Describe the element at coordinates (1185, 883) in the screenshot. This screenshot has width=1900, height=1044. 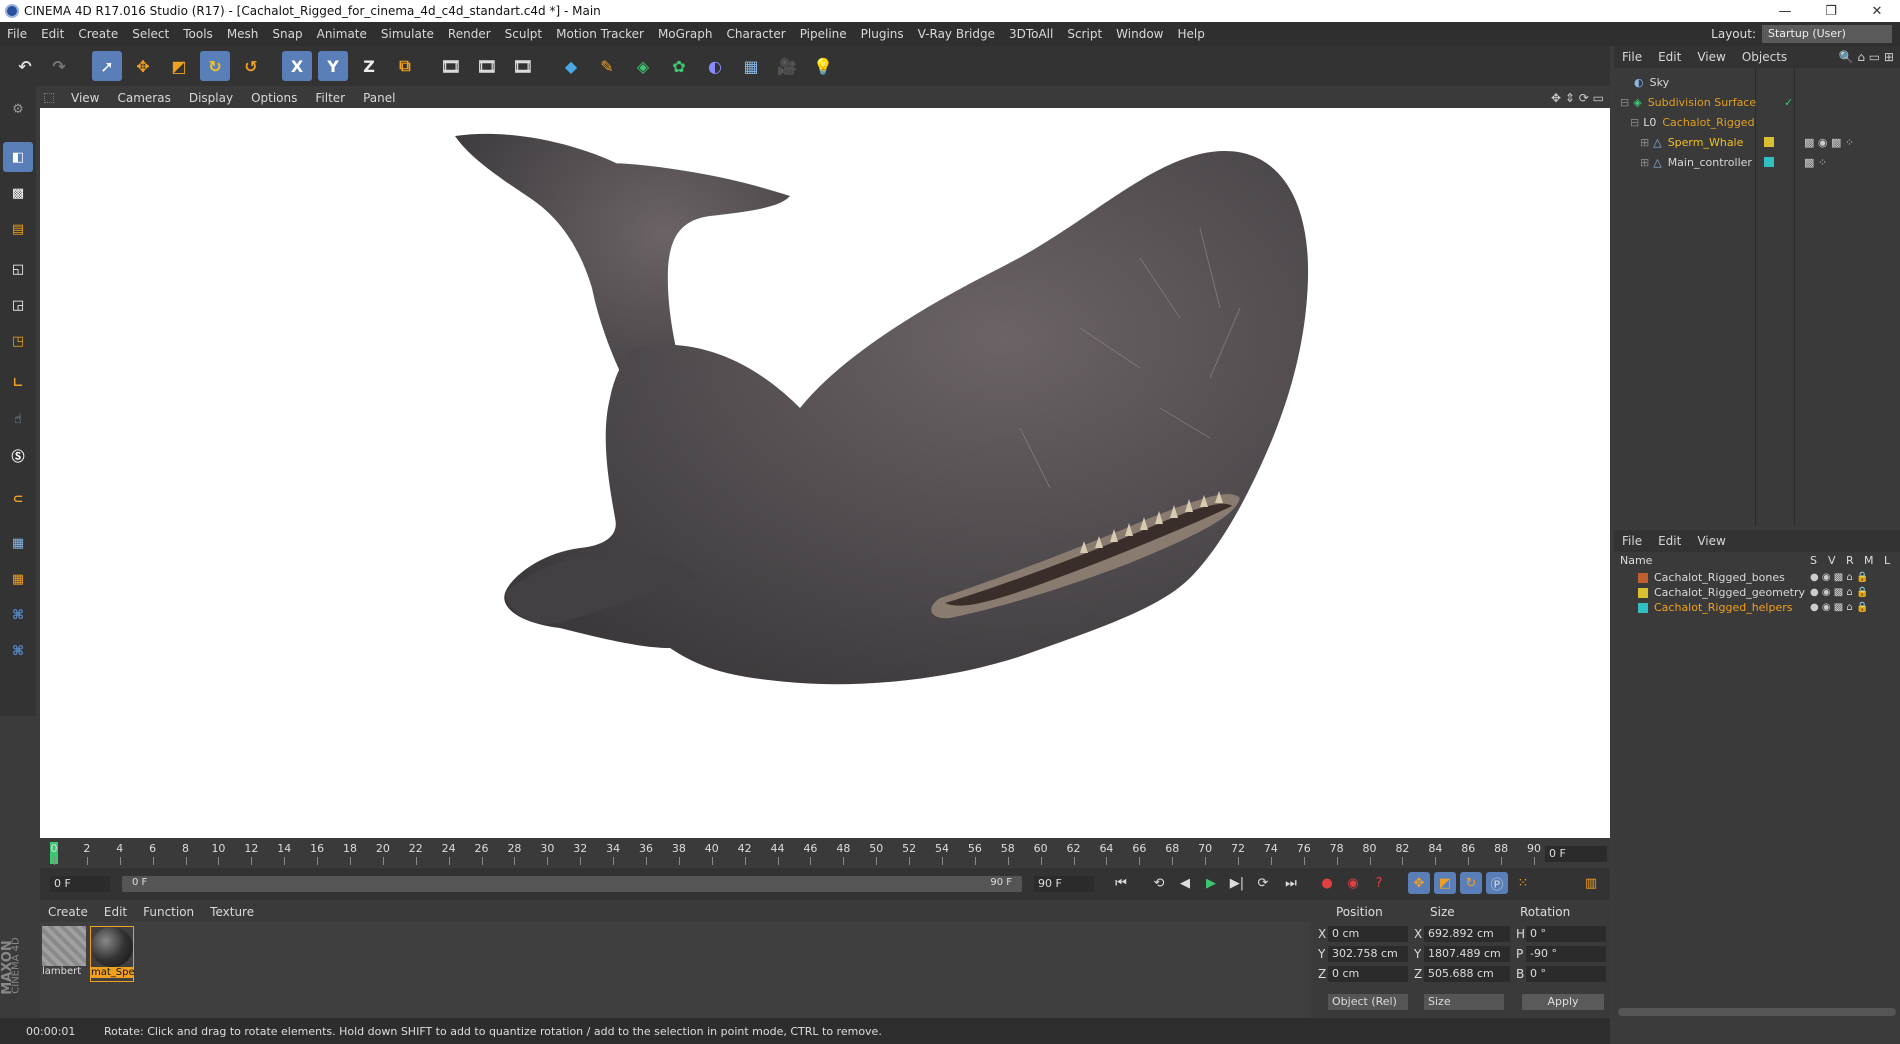
I see `previous-frame-icon: ◀` at that location.